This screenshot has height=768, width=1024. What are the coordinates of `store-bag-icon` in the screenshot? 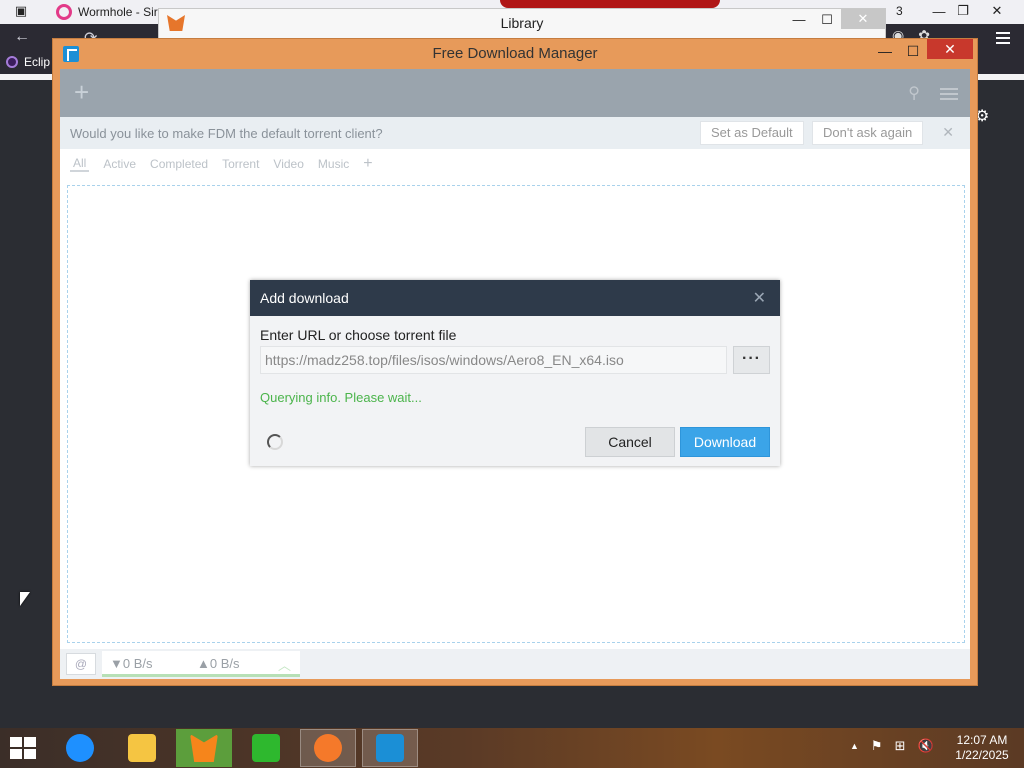 It's located at (266, 748).